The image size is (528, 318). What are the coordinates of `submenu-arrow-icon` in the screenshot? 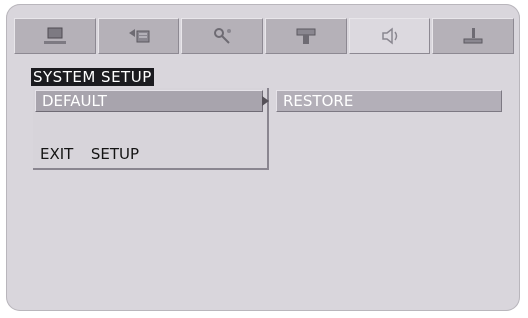 It's located at (265, 101).